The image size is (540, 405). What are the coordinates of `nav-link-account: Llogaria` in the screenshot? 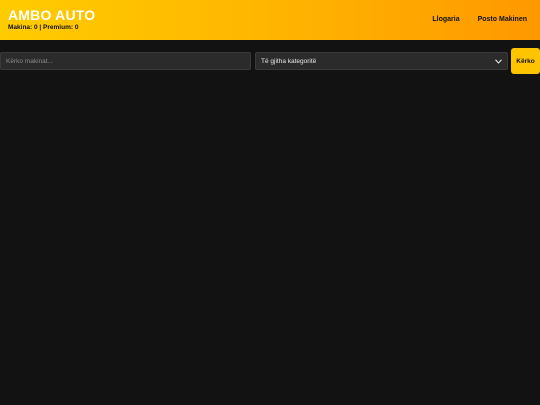 It's located at (445, 19).